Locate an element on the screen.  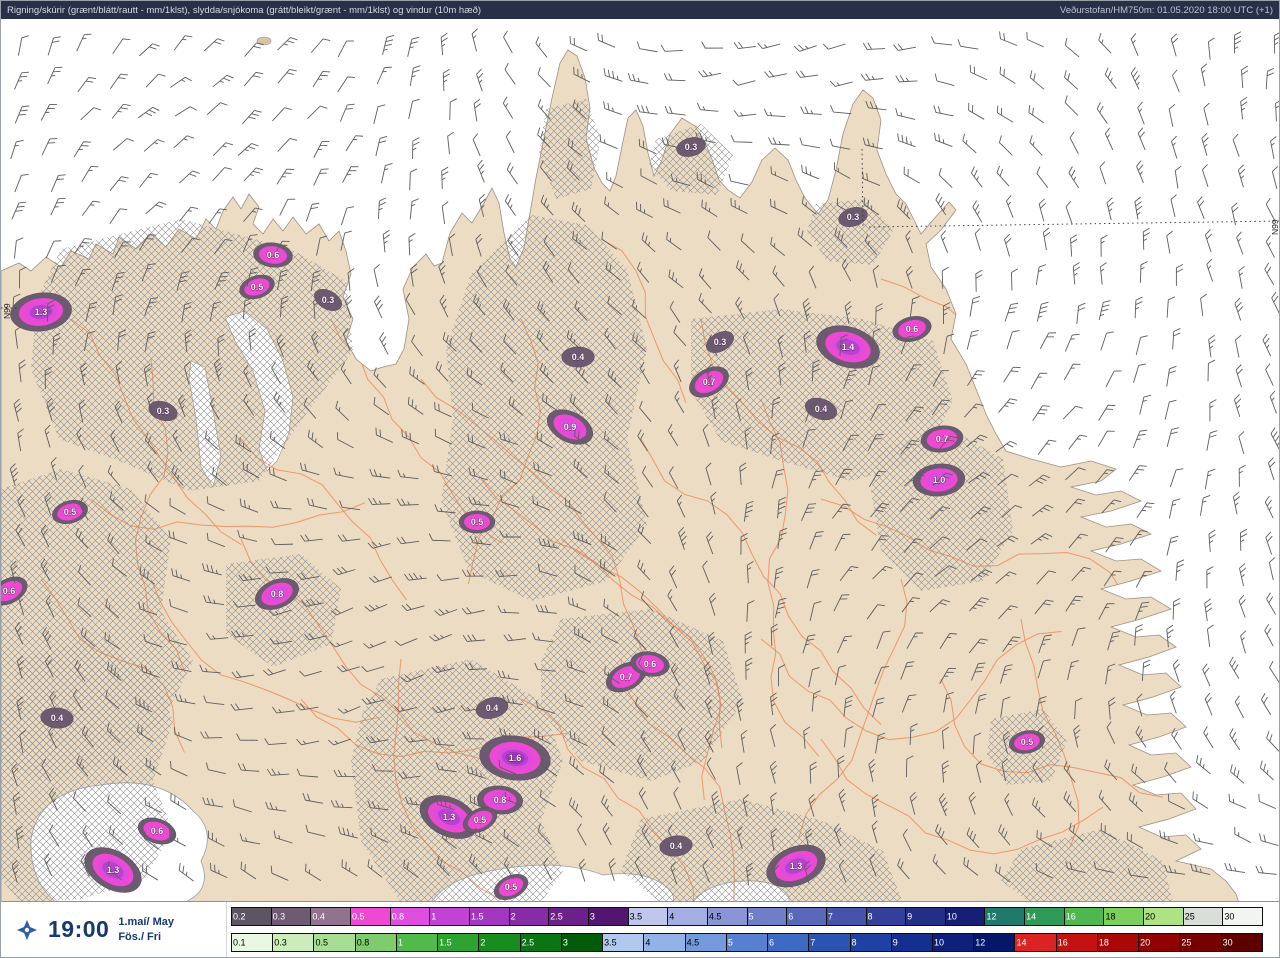
precip-value-label: 1.0 is located at coordinates (939, 480).